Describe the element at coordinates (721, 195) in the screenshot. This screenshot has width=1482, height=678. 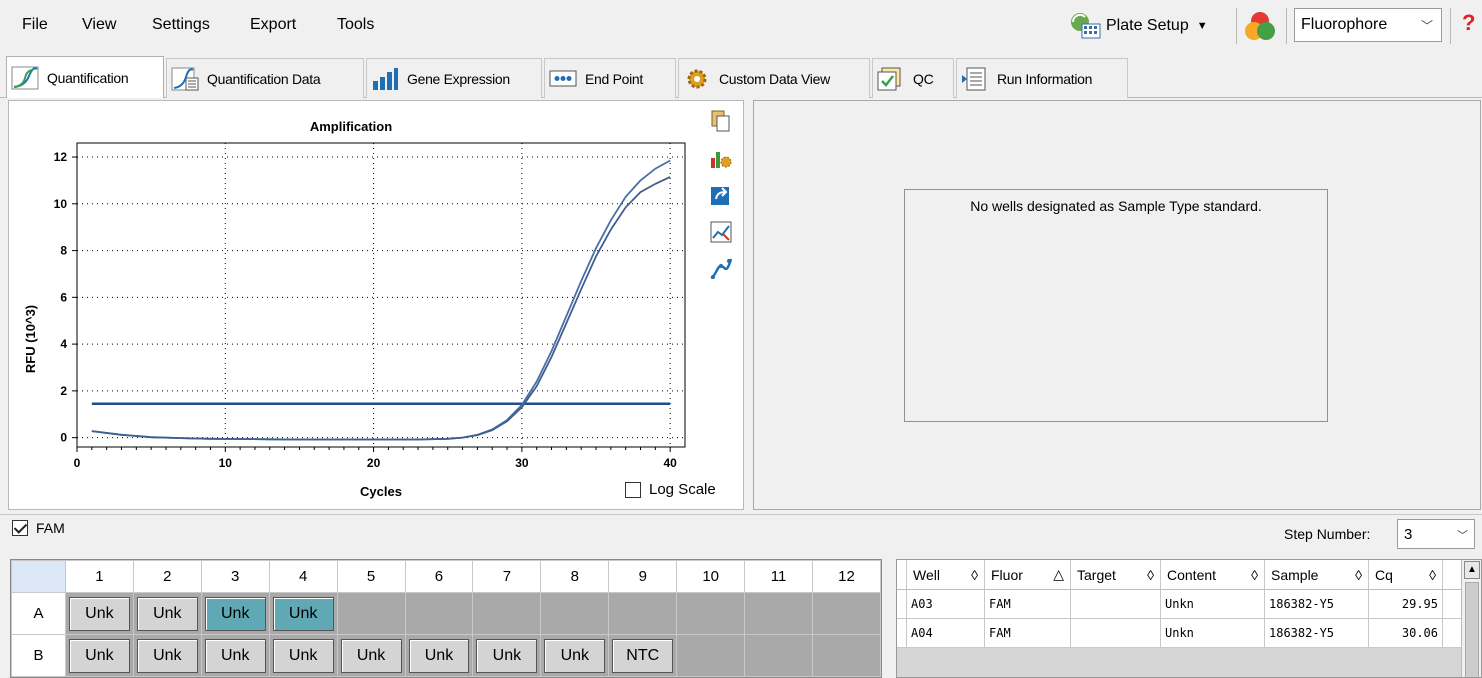
I see `export-icon` at that location.